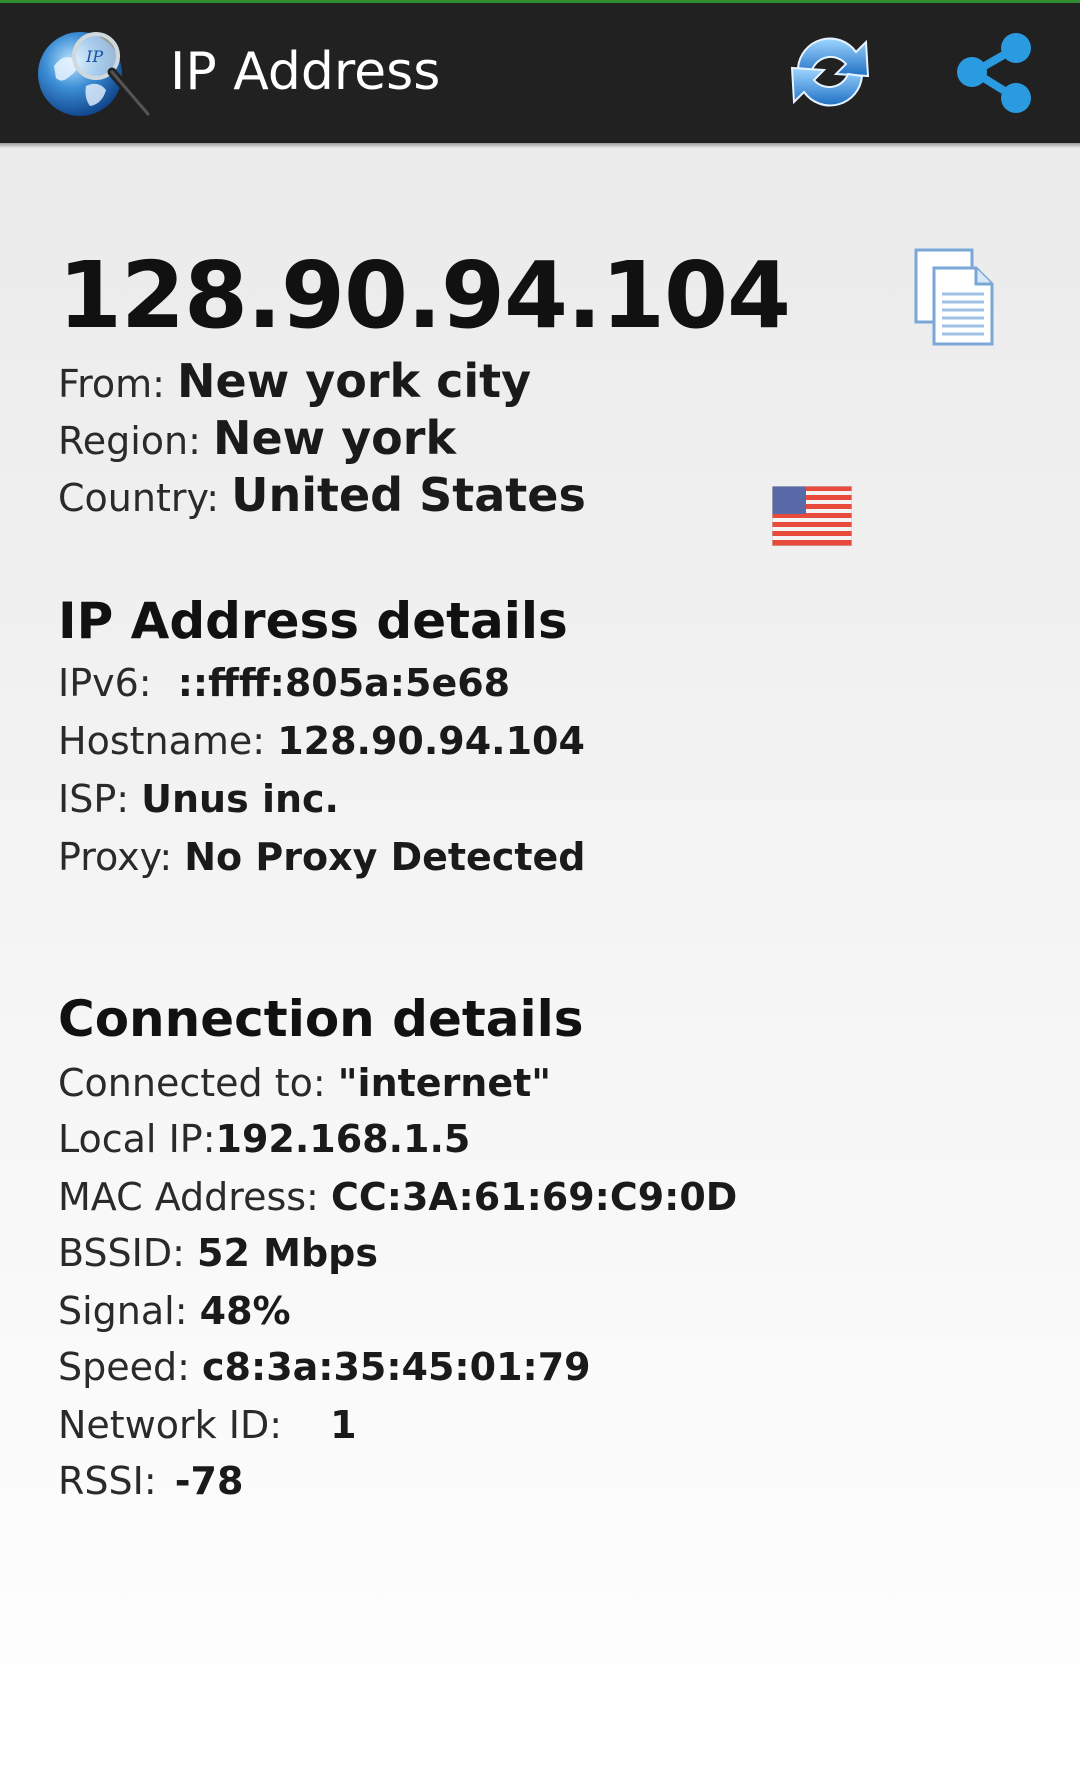  I want to click on isp-row: ISP: Unus inc., so click(198, 799).